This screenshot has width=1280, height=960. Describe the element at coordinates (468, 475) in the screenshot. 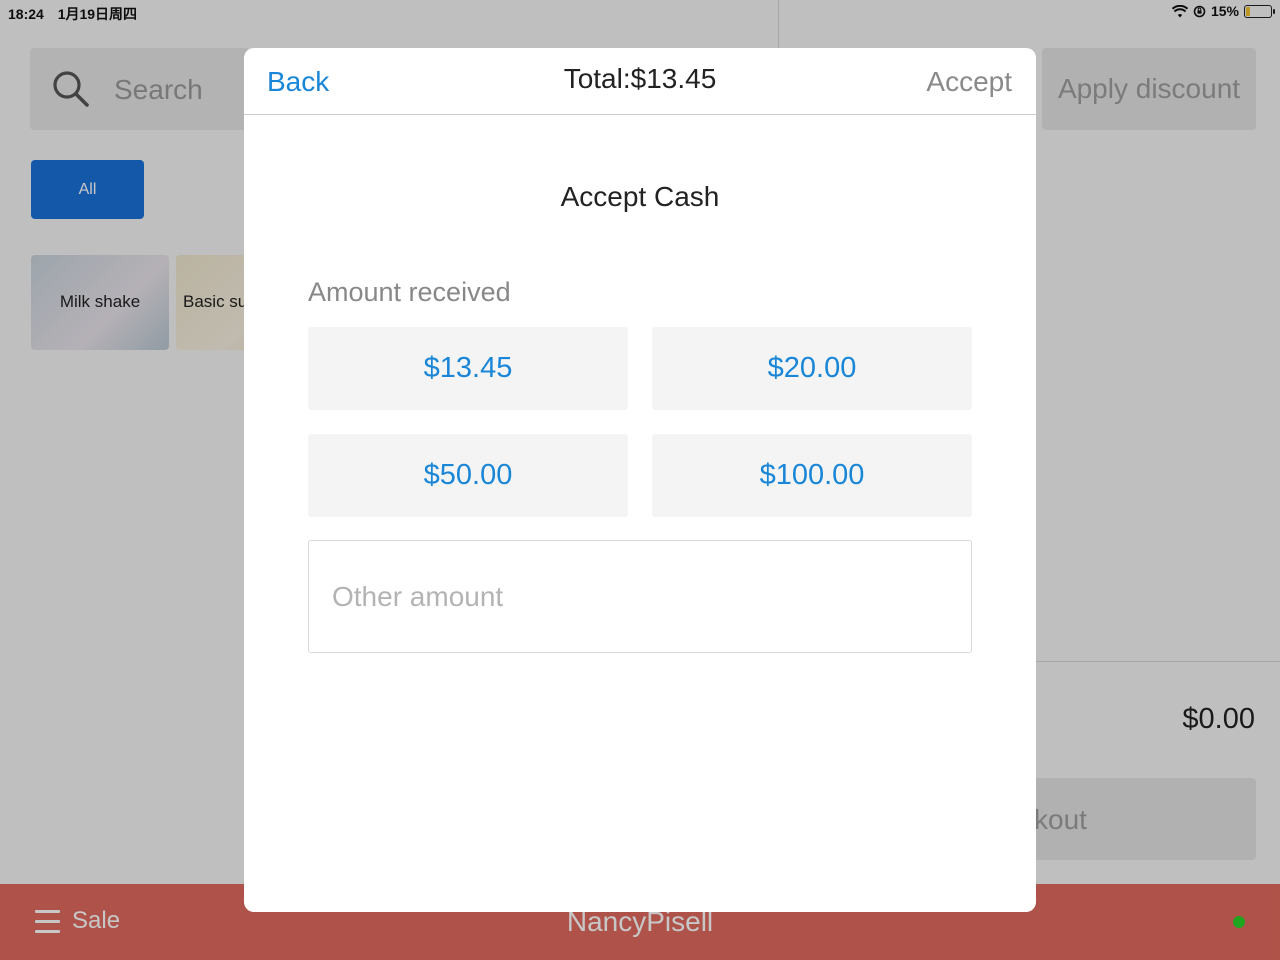

I see `amount-button-50: $50.00` at that location.